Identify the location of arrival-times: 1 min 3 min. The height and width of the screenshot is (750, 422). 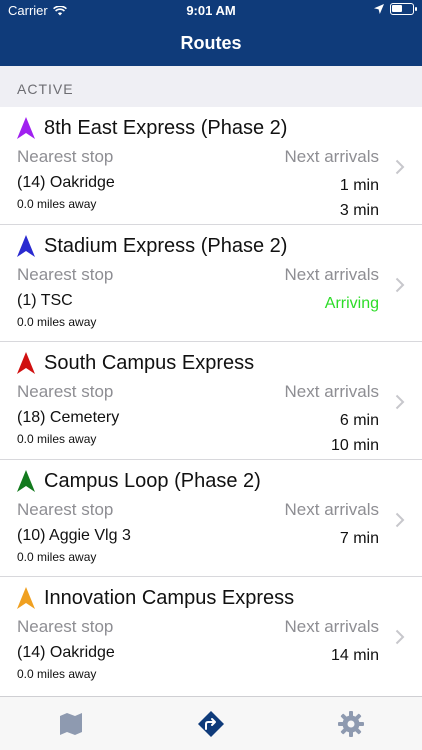
(359, 198).